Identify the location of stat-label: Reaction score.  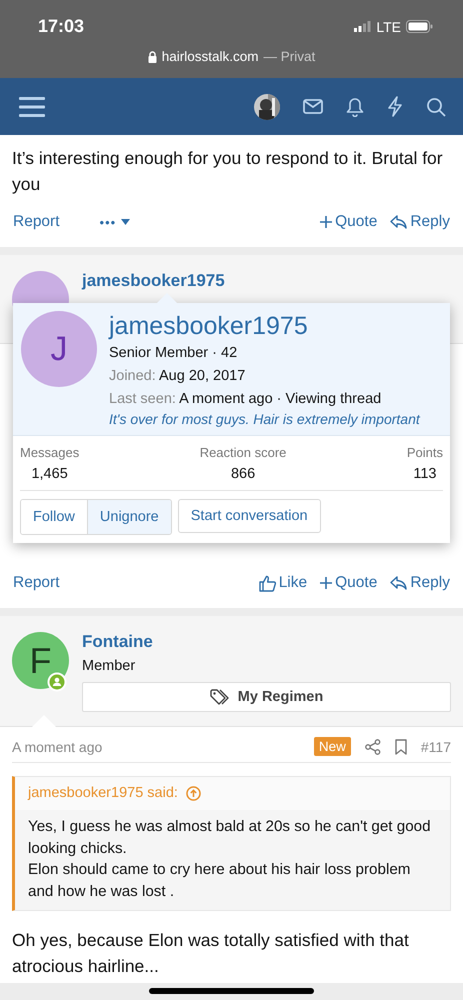
(243, 452).